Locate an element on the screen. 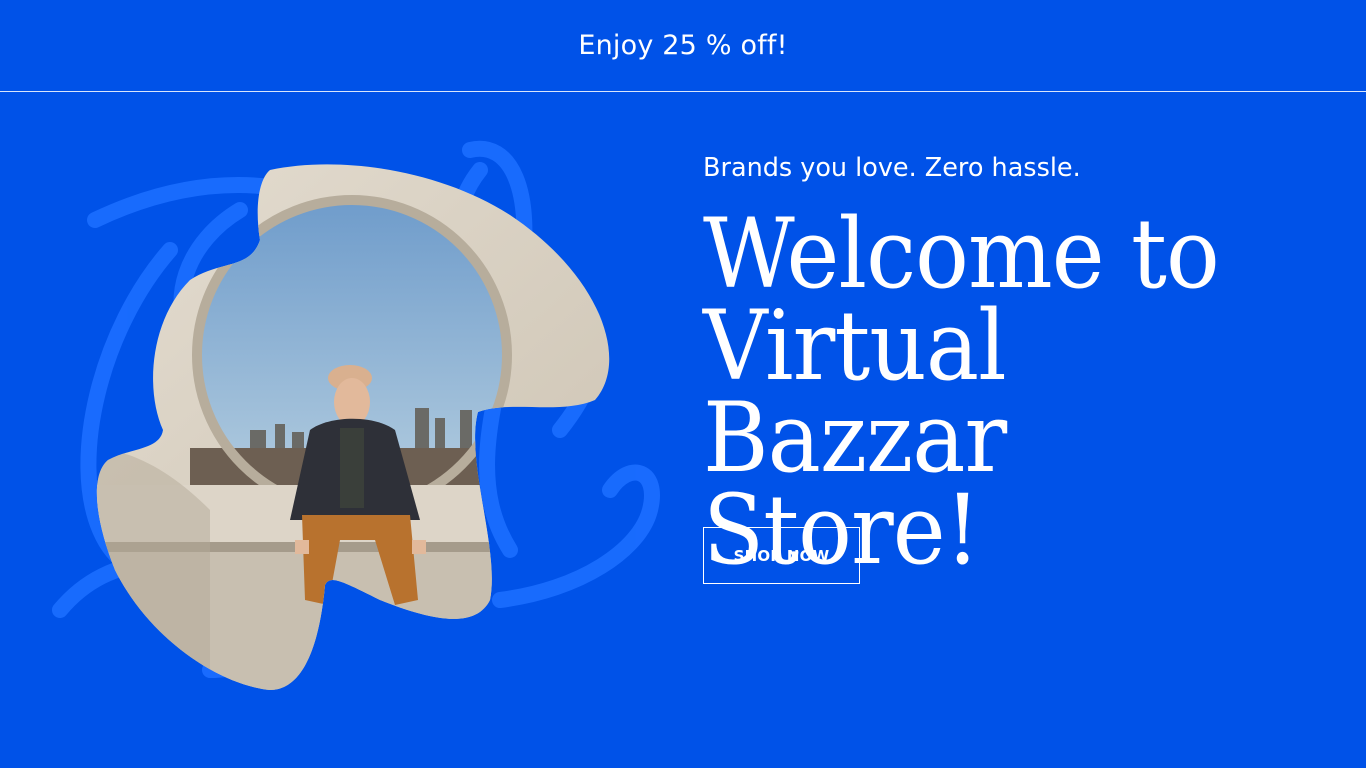 This screenshot has width=1366, height=768. headline-line-2: Virtual is located at coordinates (855, 346).